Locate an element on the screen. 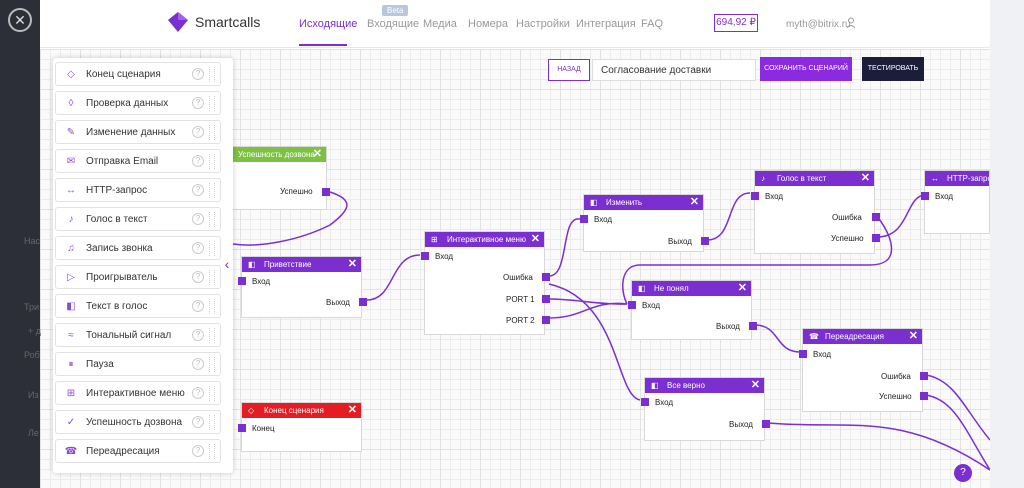 The width and height of the screenshot is (1024, 488). help-button: ? is located at coordinates (963, 473).